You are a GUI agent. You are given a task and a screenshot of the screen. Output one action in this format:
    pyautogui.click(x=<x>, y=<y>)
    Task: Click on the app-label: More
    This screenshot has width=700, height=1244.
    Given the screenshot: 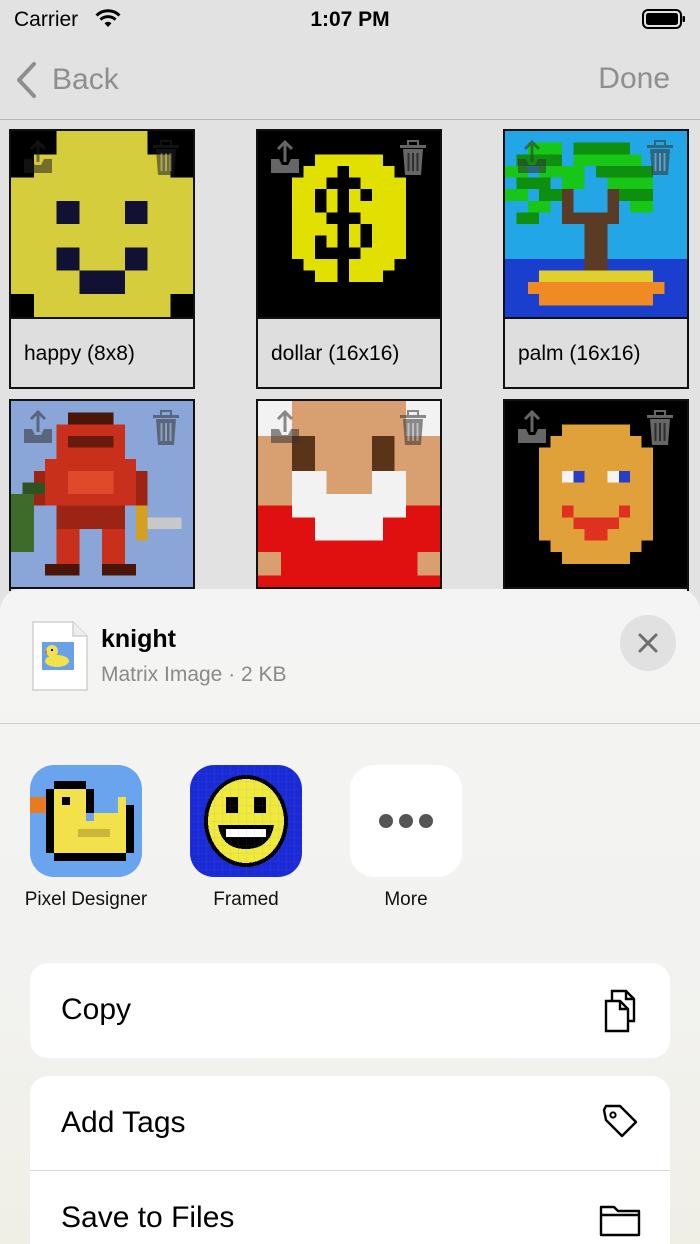 What is the action you would take?
    pyautogui.click(x=406, y=899)
    